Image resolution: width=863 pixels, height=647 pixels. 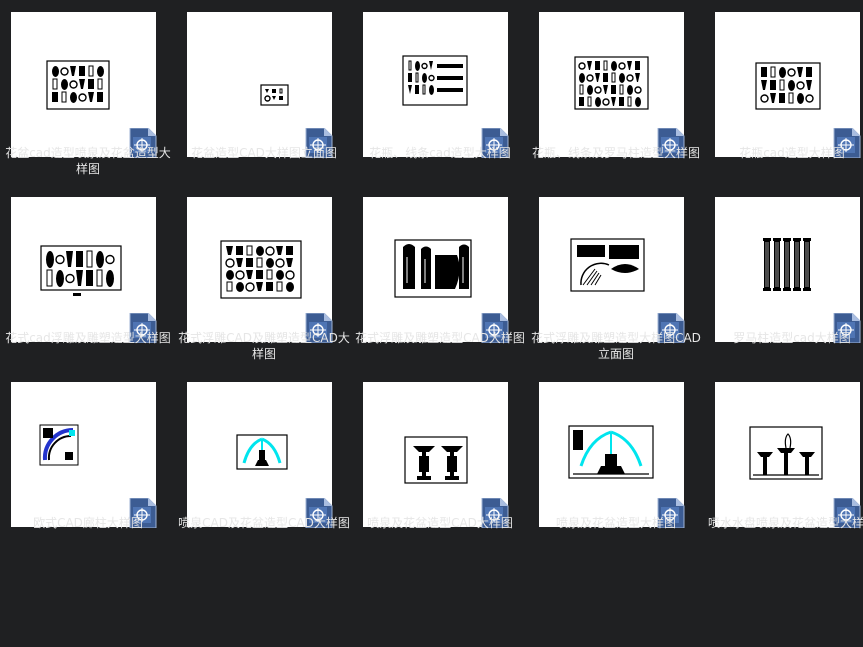 I want to click on file-name-label: 喷泉CAD及花盆造型CAD大样图, so click(x=264, y=523).